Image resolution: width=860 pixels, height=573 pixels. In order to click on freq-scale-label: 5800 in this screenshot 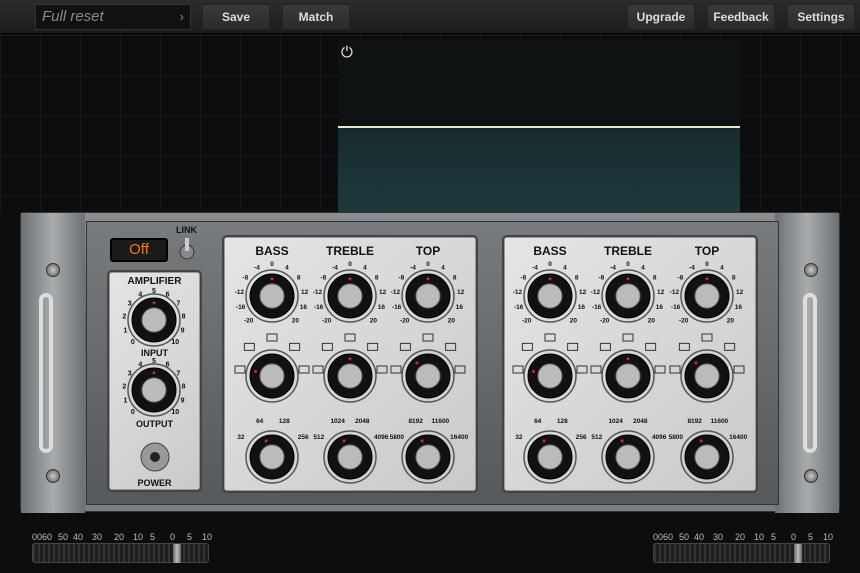, I will do `click(397, 437)`.